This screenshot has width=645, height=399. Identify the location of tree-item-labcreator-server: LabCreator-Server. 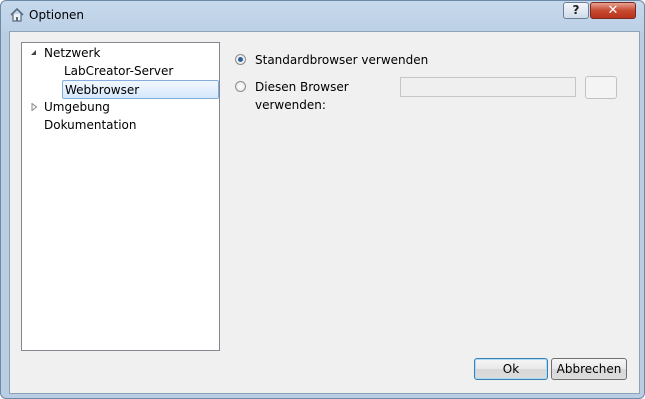
(139, 71).